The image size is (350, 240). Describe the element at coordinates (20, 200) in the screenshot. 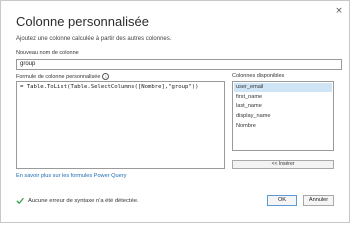

I see `checkmark-icon` at that location.